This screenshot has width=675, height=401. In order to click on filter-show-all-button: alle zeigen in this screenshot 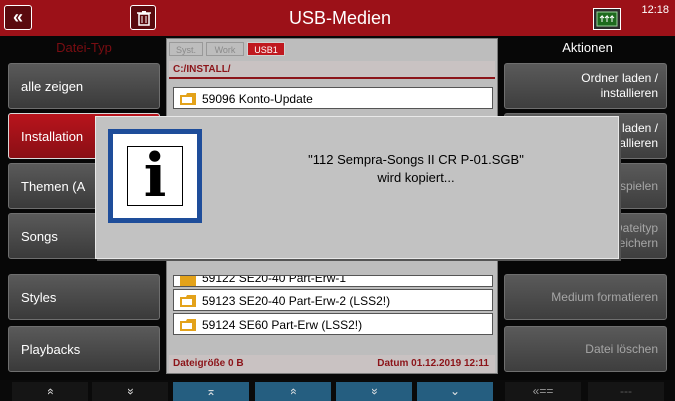, I will do `click(84, 86)`.